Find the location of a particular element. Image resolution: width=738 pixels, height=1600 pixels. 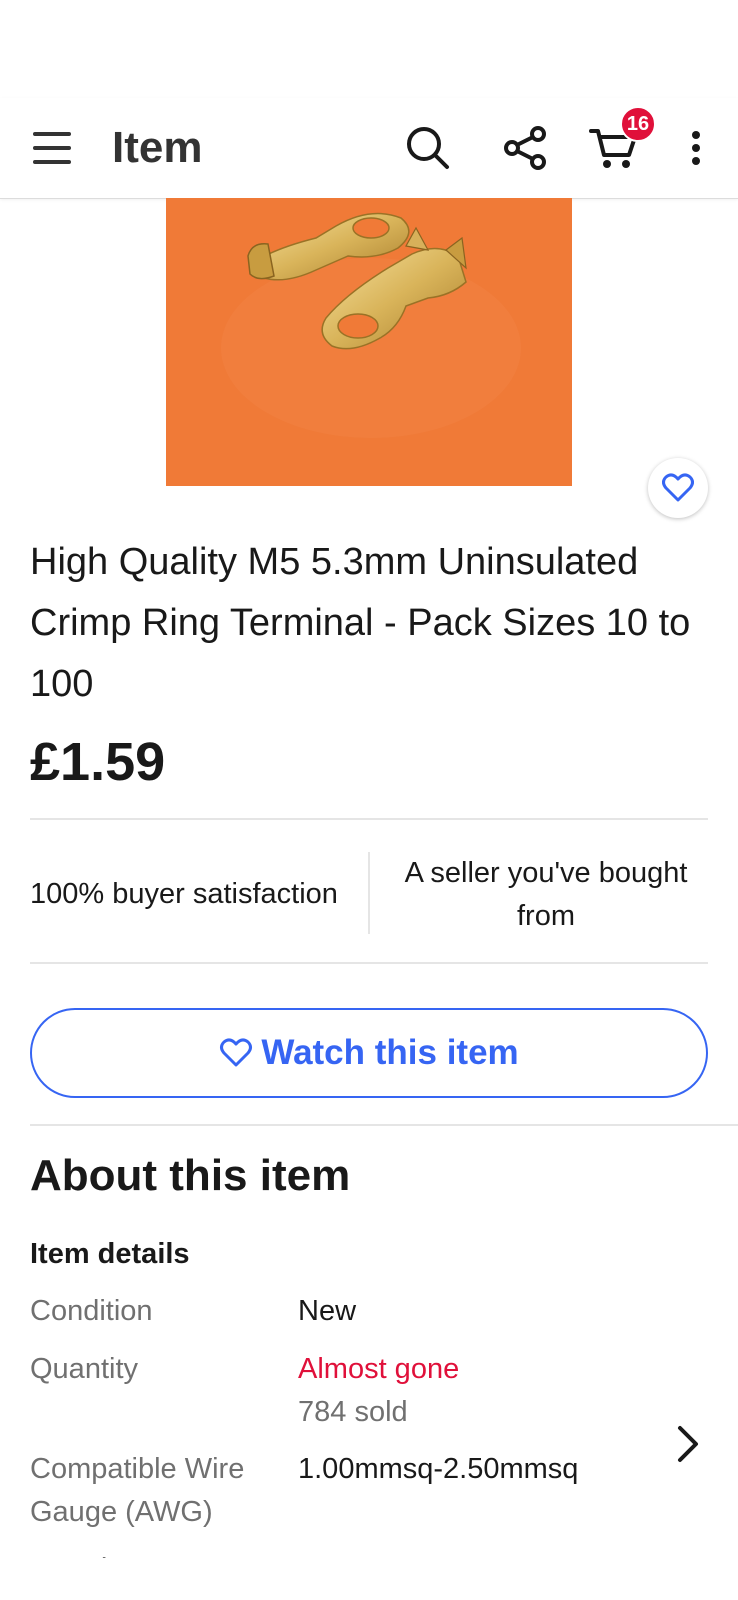

item-details-heading: Item details is located at coordinates (110, 1254).